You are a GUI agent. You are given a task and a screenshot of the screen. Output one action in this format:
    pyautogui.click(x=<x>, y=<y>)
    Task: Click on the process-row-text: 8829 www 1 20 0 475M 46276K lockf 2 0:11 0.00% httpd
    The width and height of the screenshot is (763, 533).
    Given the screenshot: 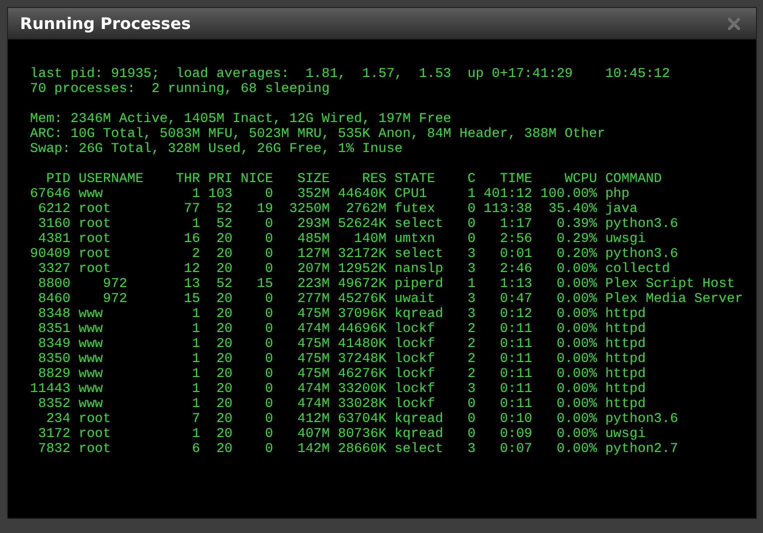 What is the action you would take?
    pyautogui.click(x=341, y=374)
    